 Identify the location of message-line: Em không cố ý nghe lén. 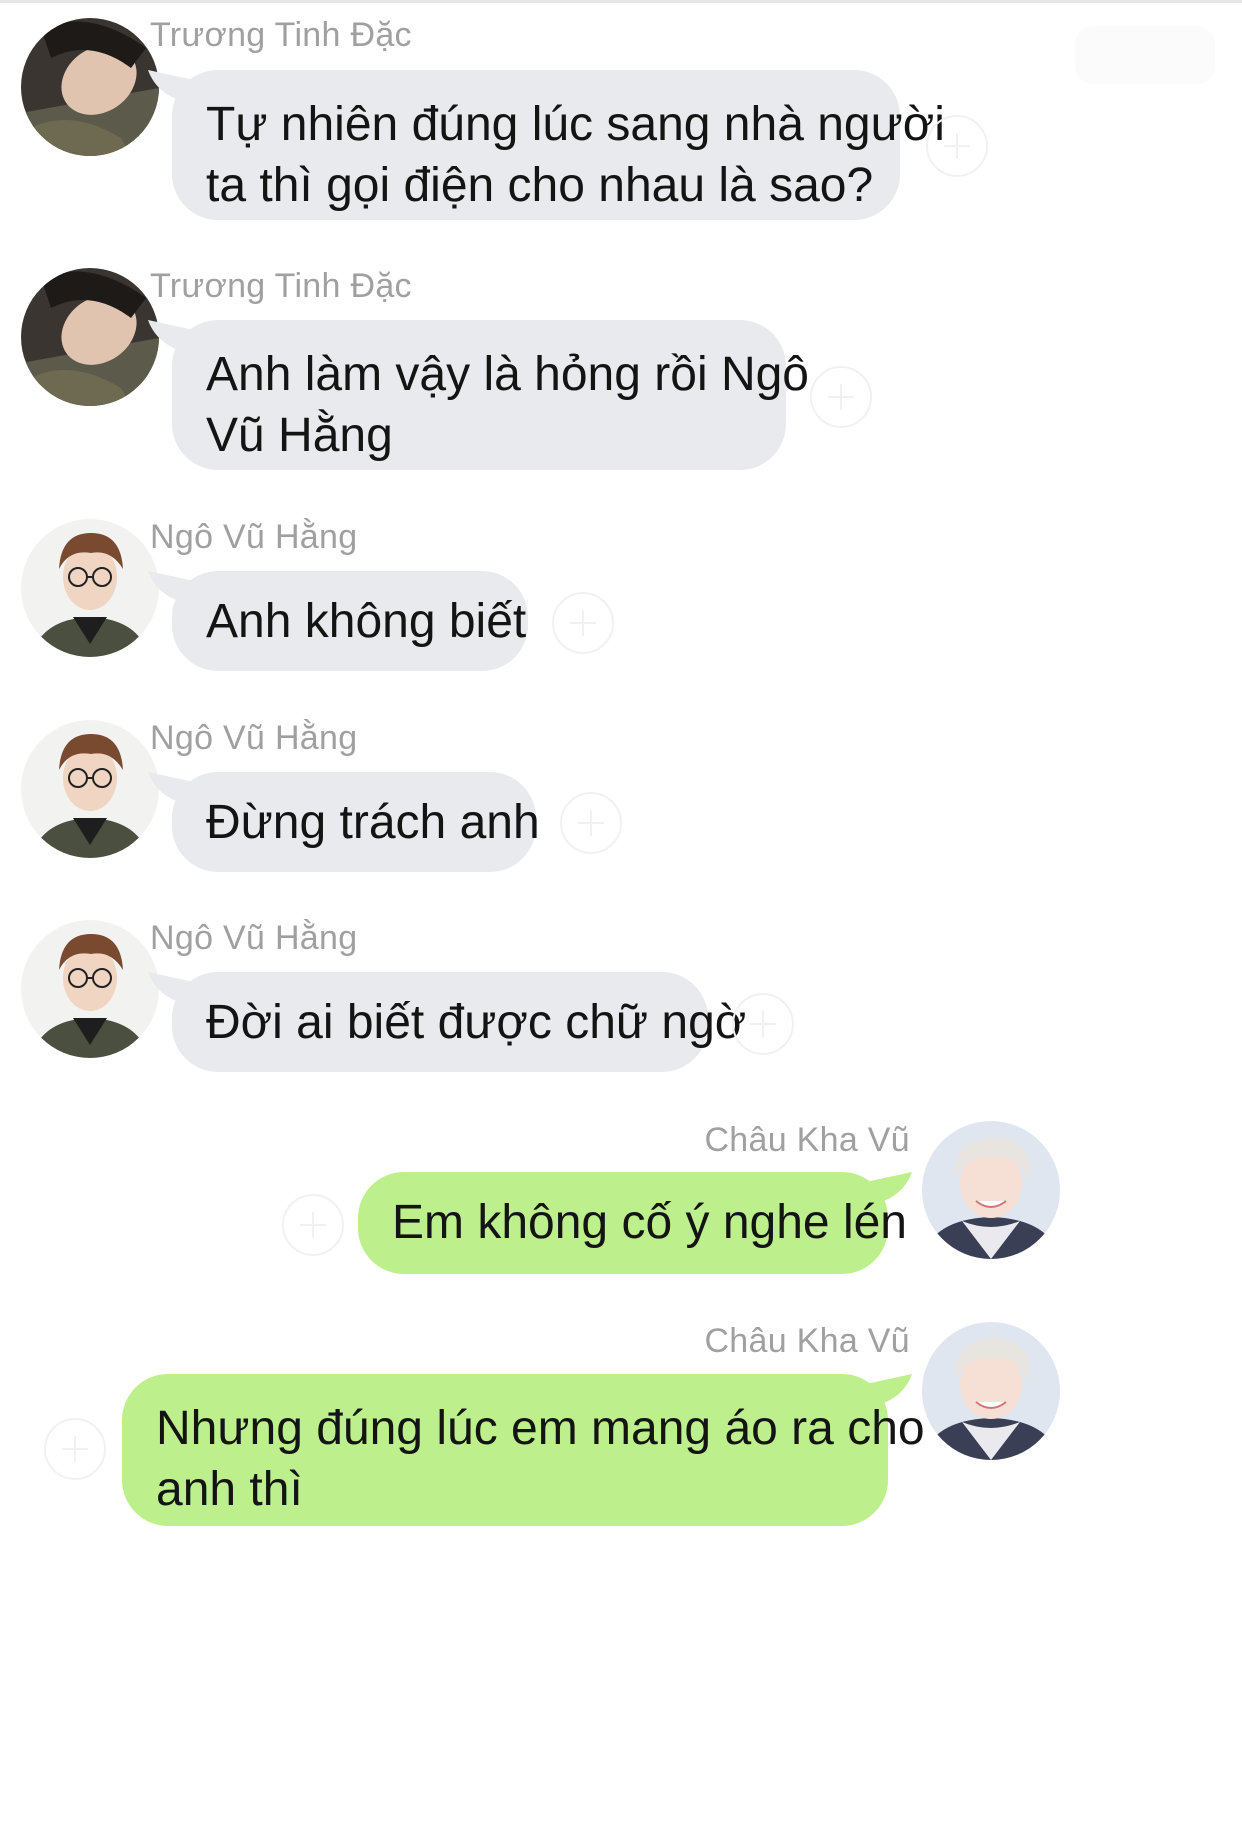
(649, 1222).